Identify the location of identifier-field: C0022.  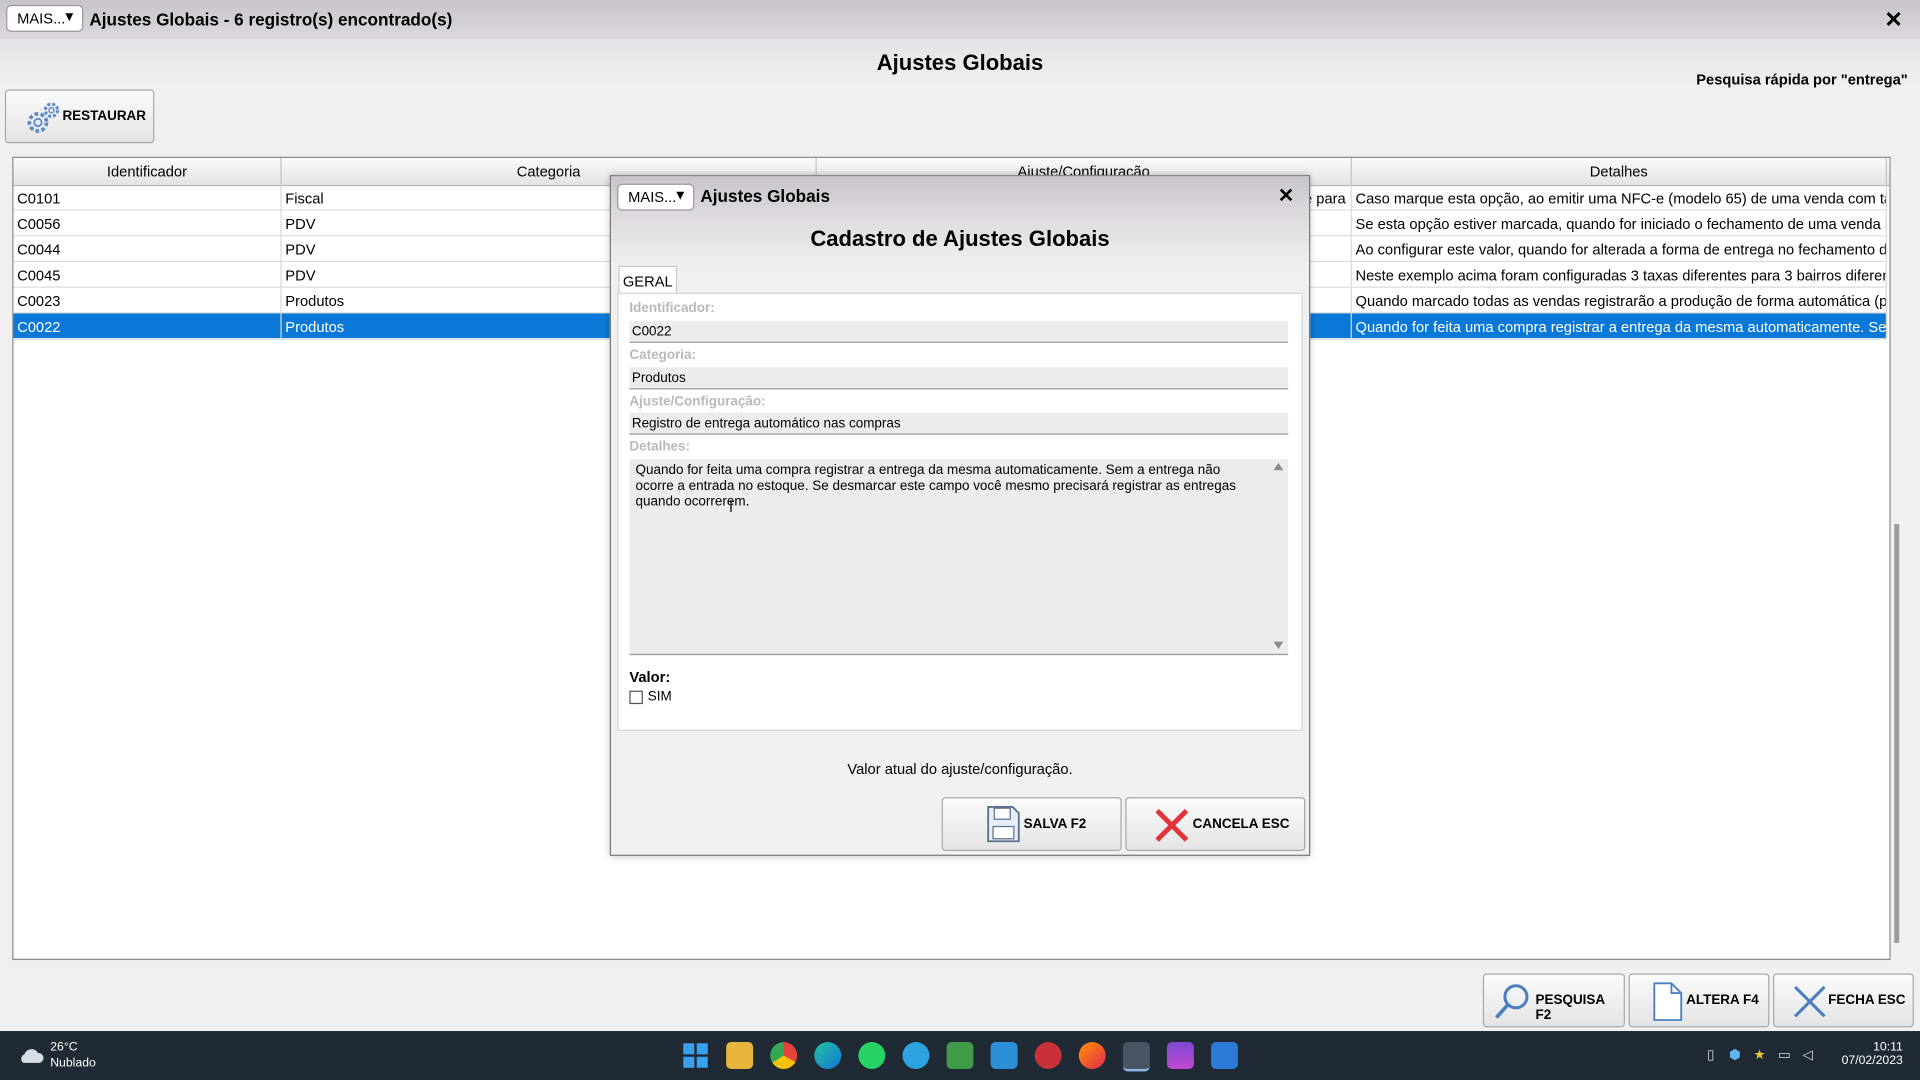
(959, 331).